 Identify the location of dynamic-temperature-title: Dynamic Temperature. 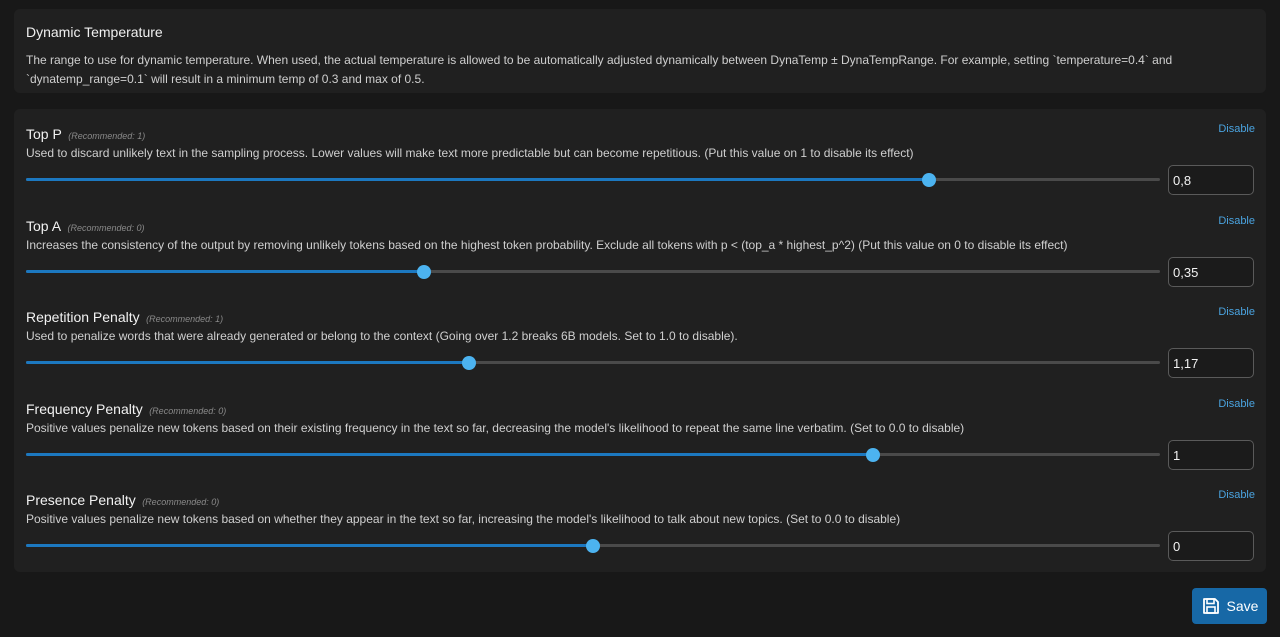
(94, 32).